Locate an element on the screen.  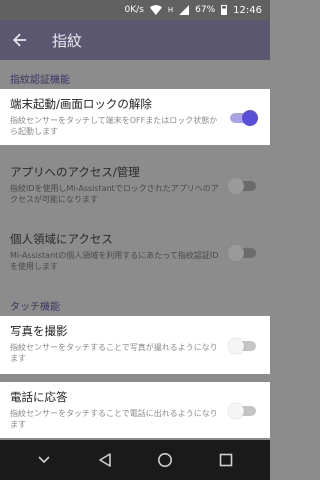
back-triangle-icon is located at coordinates (105, 460).